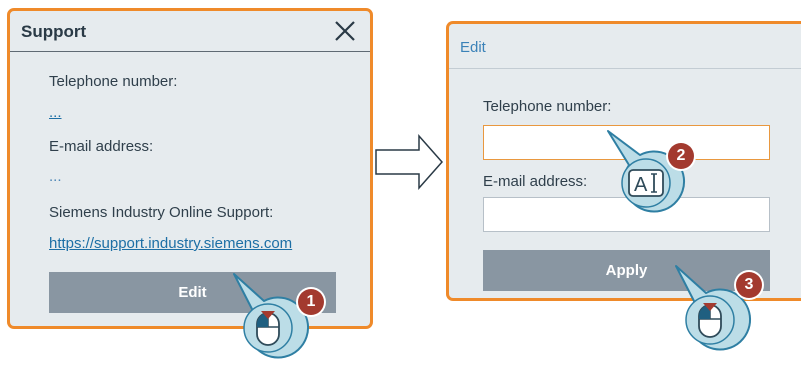 The image size is (801, 367). What do you see at coordinates (409, 162) in the screenshot?
I see `arrow-right-icon` at bounding box center [409, 162].